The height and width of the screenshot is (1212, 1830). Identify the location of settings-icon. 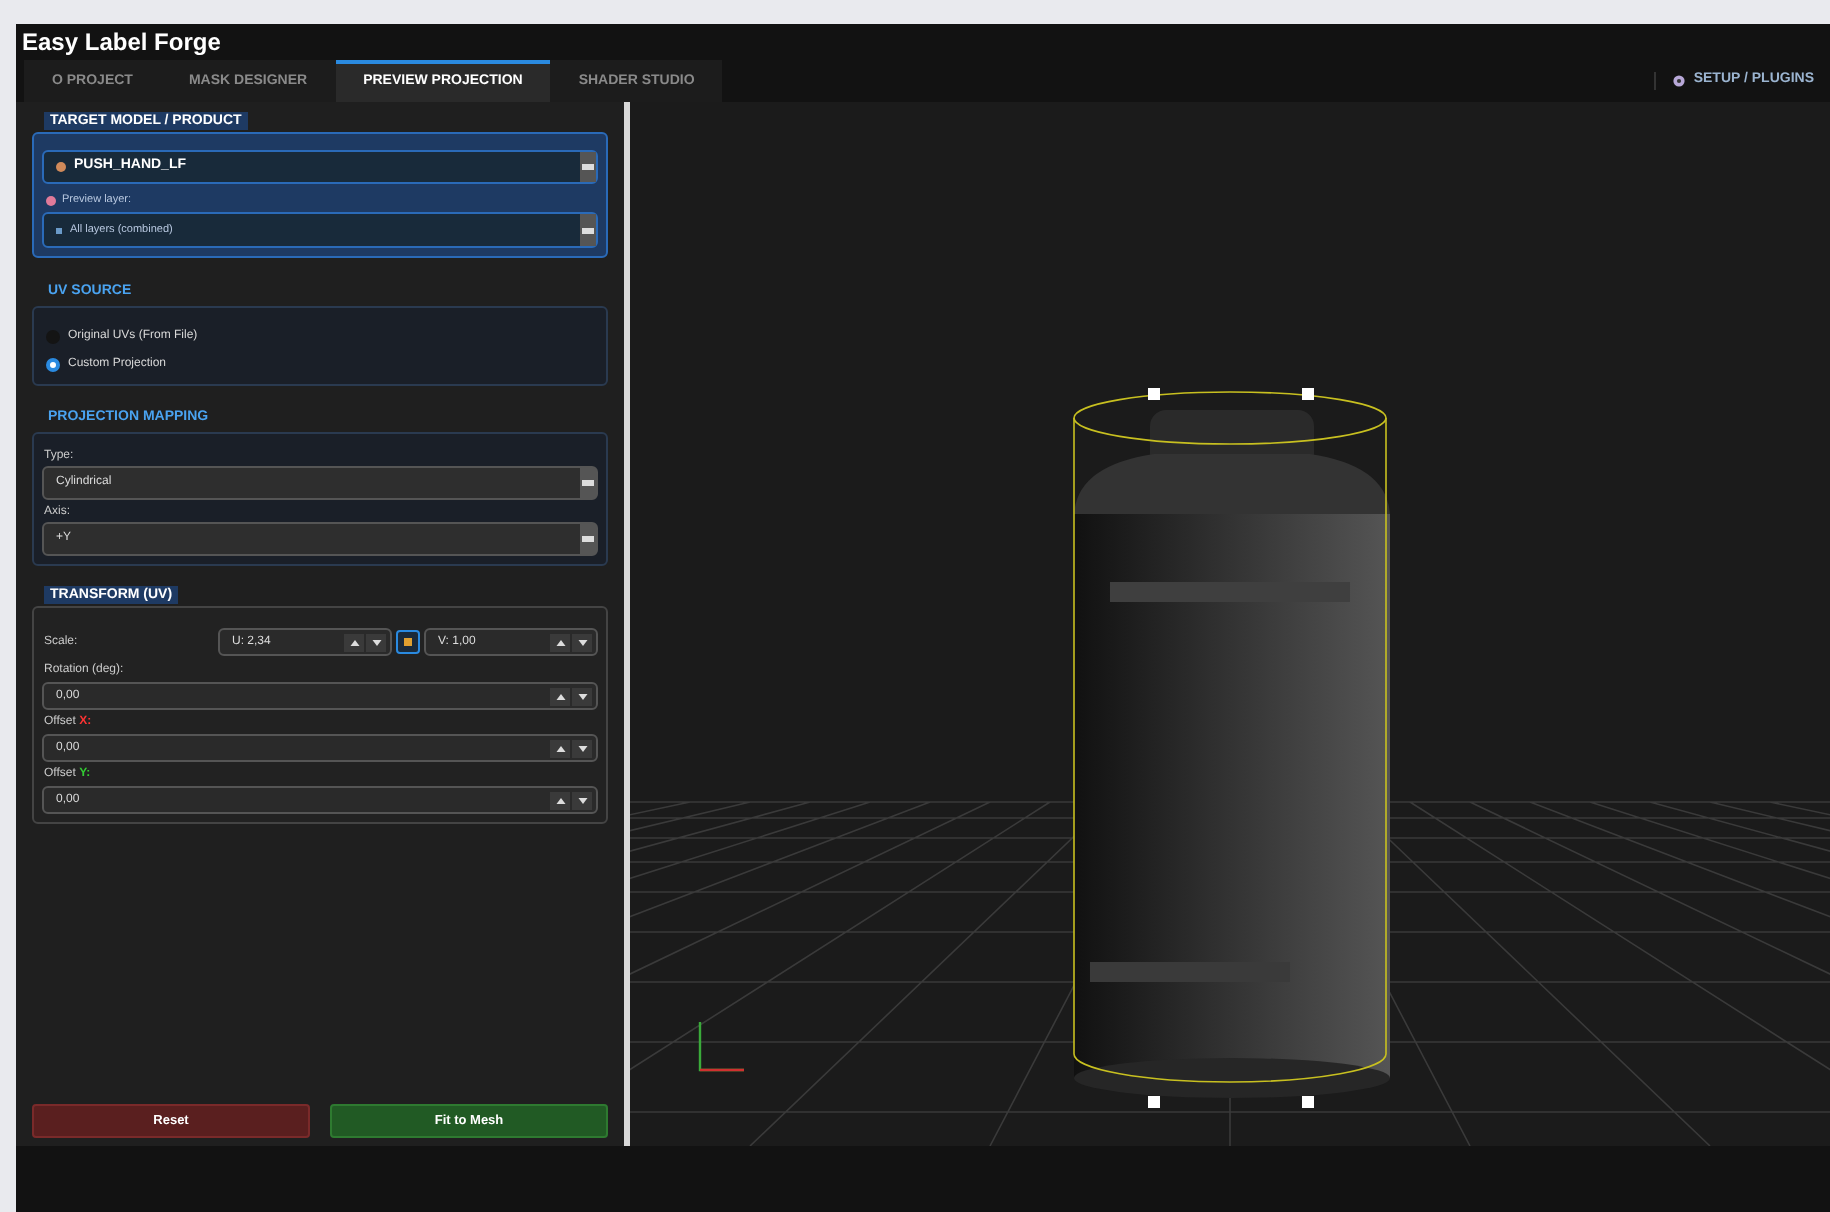
(1678, 81).